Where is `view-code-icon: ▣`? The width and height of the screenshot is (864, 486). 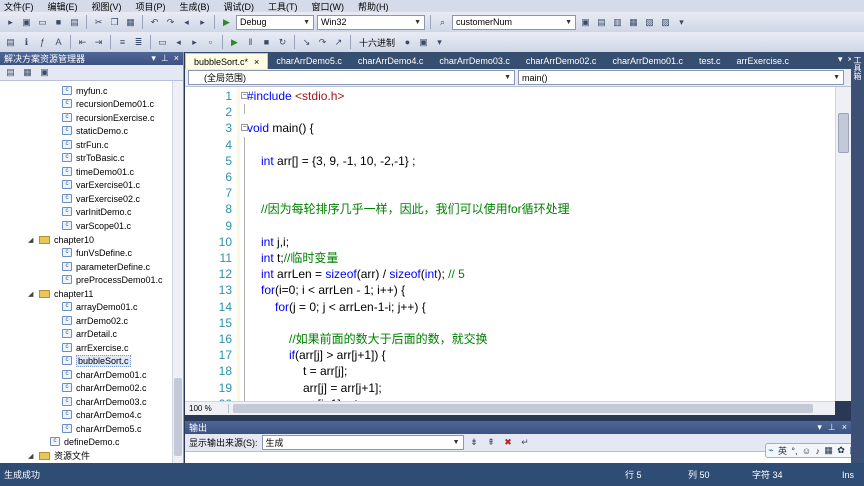
view-code-icon: ▣ is located at coordinates (44, 72).